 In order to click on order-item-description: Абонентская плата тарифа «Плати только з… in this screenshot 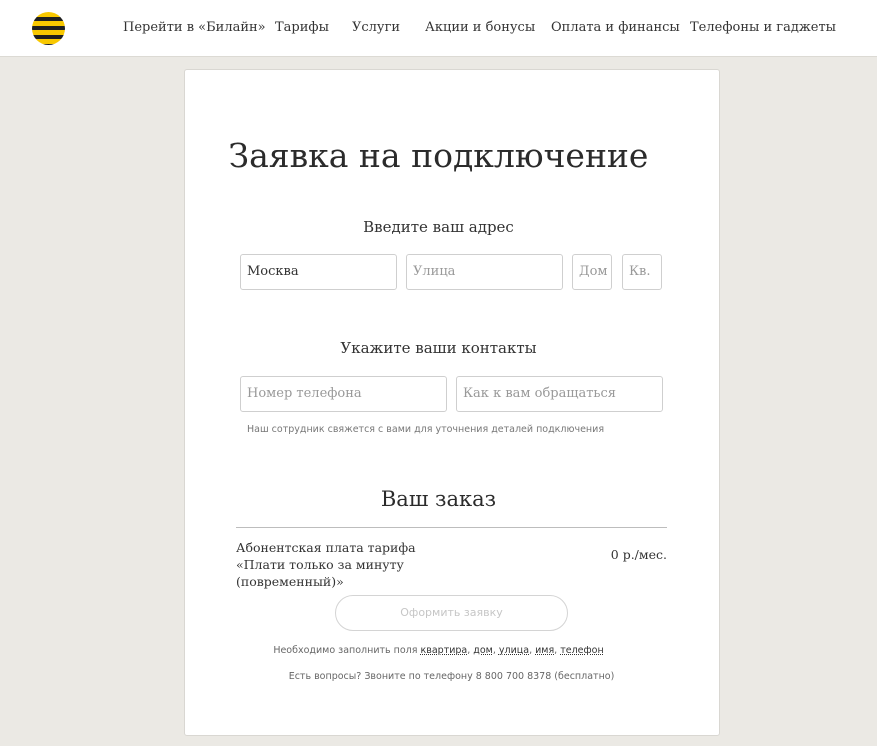, I will do `click(326, 564)`.